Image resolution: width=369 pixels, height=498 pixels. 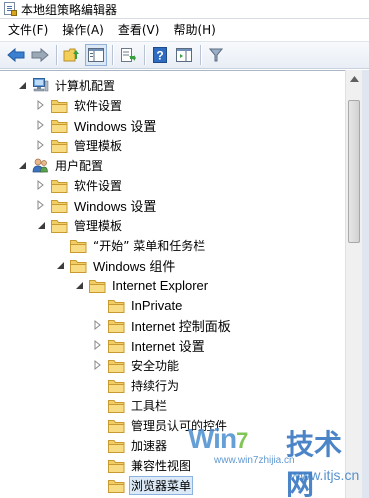 I want to click on scroll-up-button, so click(x=354, y=78).